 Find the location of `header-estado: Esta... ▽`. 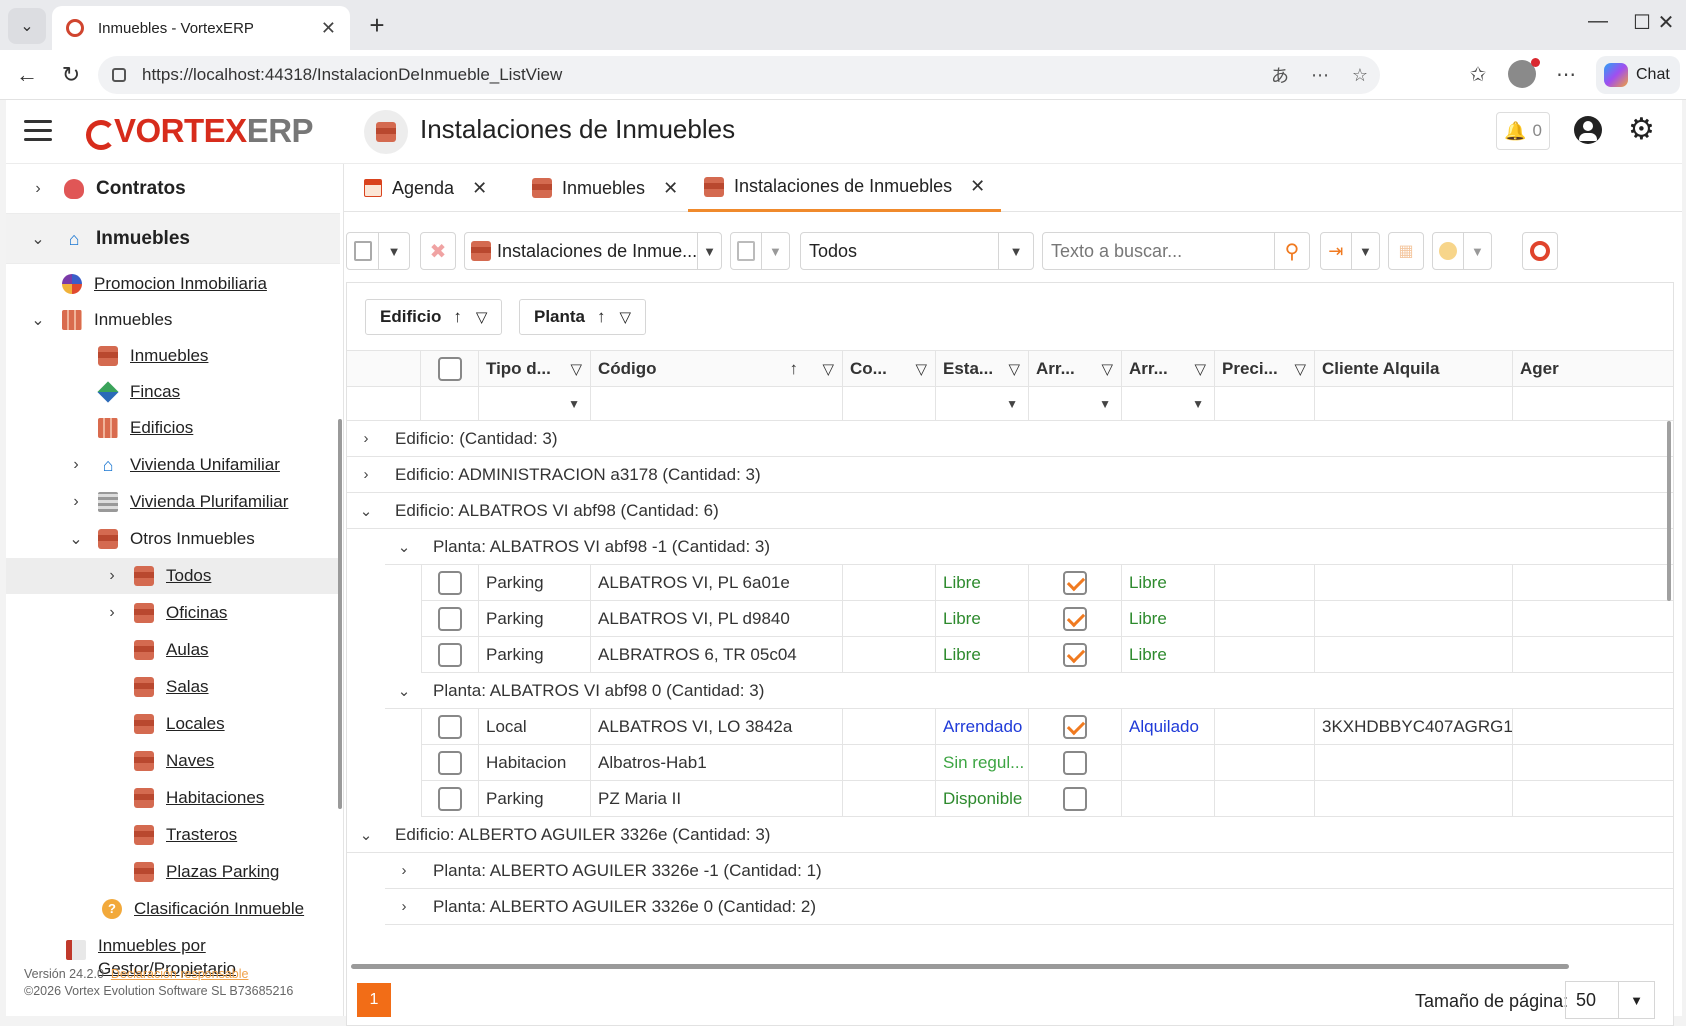

header-estado: Esta... ▽ is located at coordinates (982, 368).